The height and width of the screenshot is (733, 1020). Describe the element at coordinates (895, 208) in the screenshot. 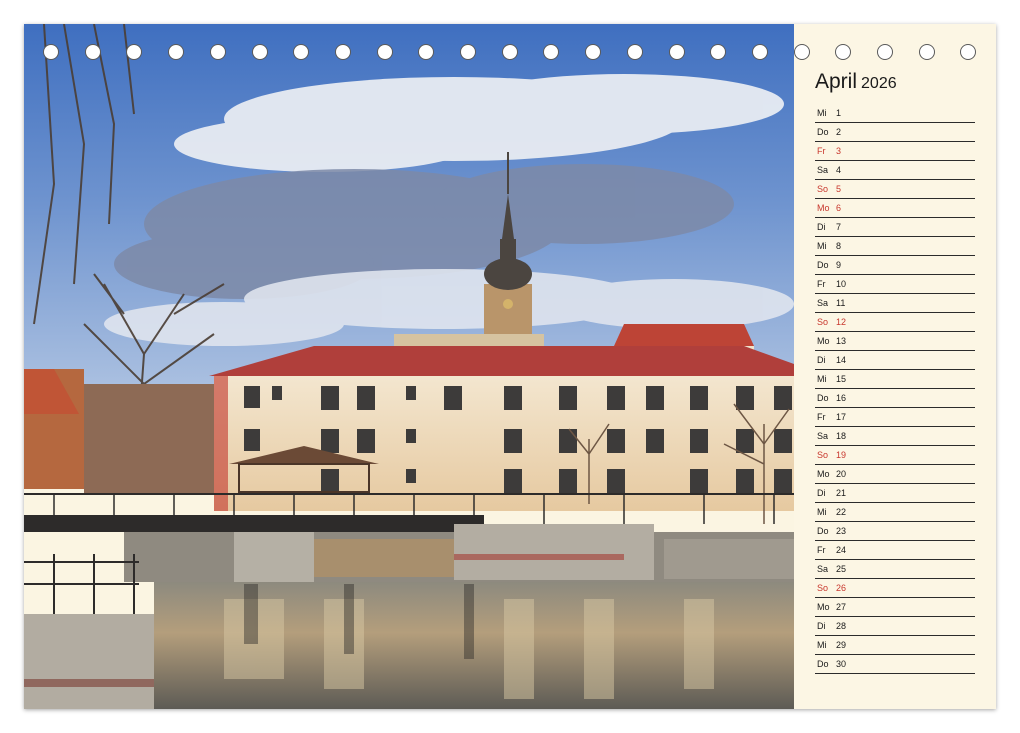

I see `day-row: Mo 6` at that location.